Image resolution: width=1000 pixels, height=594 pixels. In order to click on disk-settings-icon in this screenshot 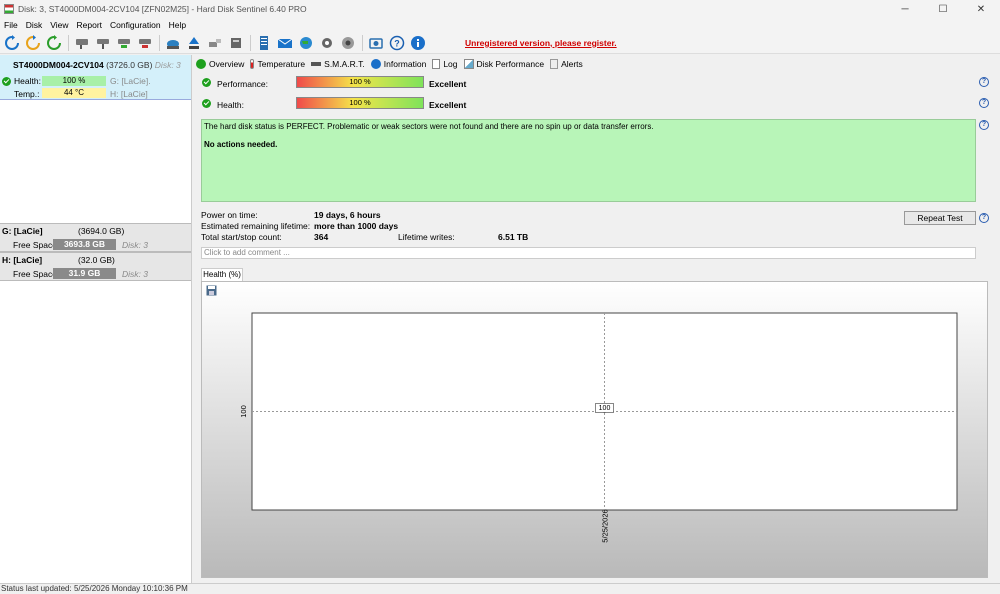, I will do `click(102, 42)`.